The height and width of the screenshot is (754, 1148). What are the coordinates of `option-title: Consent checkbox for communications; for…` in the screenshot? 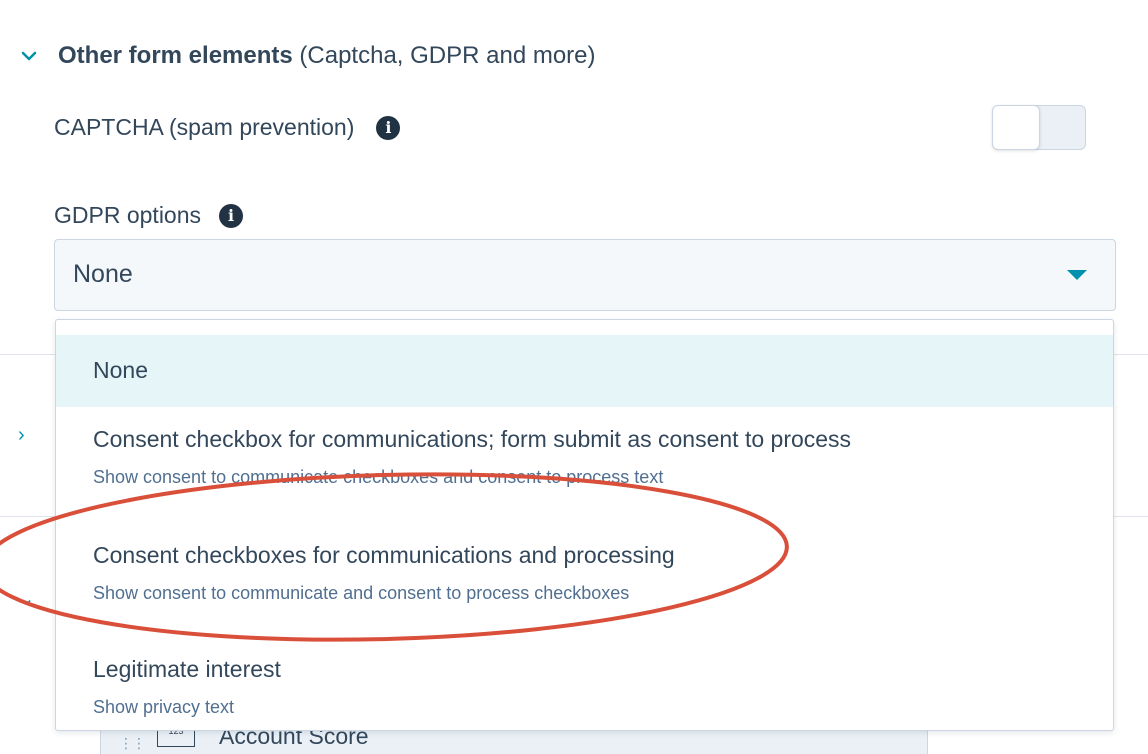 It's located at (472, 439).